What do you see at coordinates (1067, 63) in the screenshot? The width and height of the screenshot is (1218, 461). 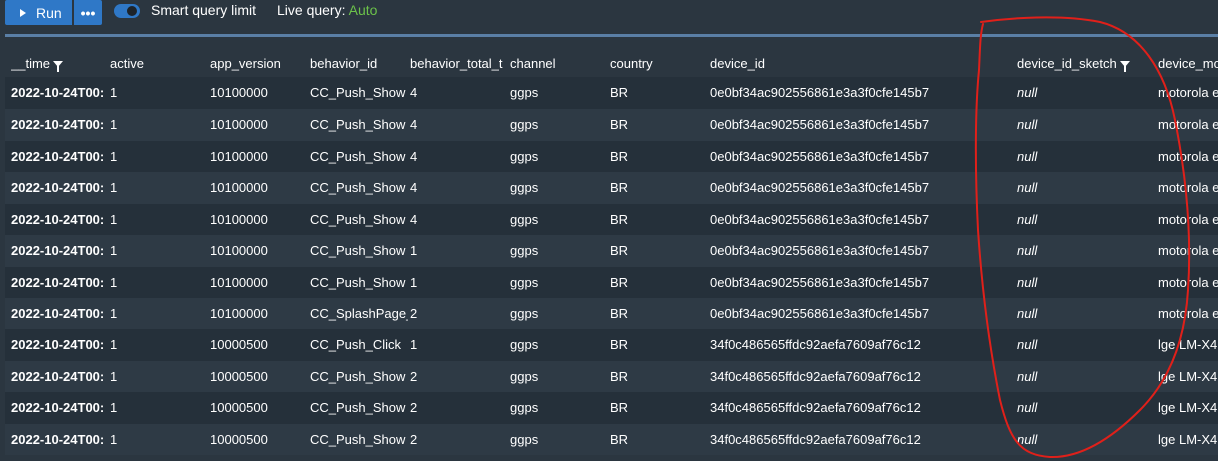 I see `column-header-label: device_id_sketch` at bounding box center [1067, 63].